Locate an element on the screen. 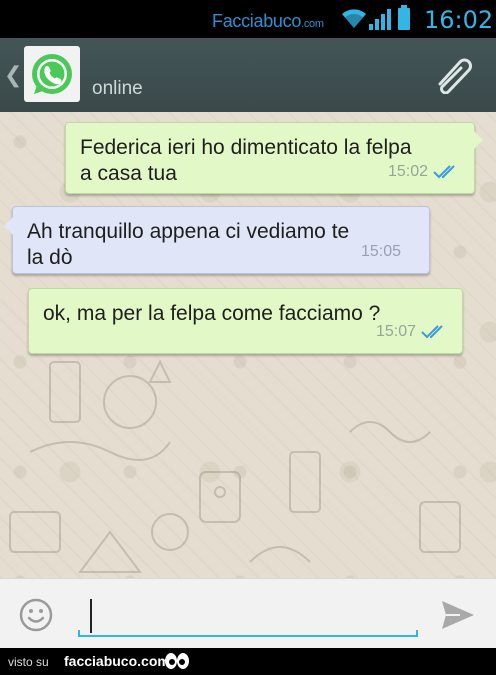 This screenshot has width=496, height=675. composer-bar is located at coordinates (248, 613).